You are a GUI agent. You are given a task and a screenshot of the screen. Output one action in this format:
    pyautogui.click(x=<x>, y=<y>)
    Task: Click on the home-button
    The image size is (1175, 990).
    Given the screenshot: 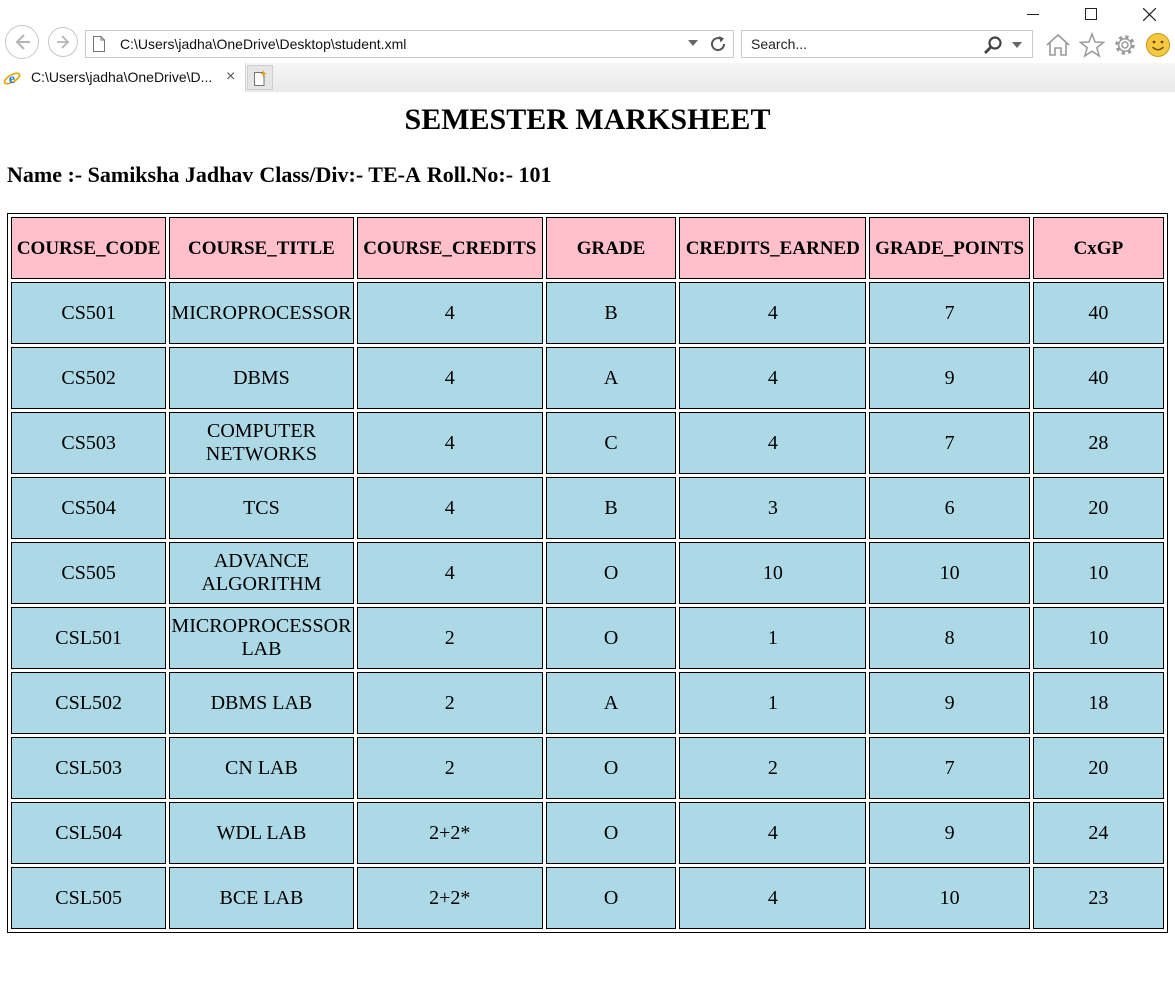 What is the action you would take?
    pyautogui.click(x=1058, y=45)
    